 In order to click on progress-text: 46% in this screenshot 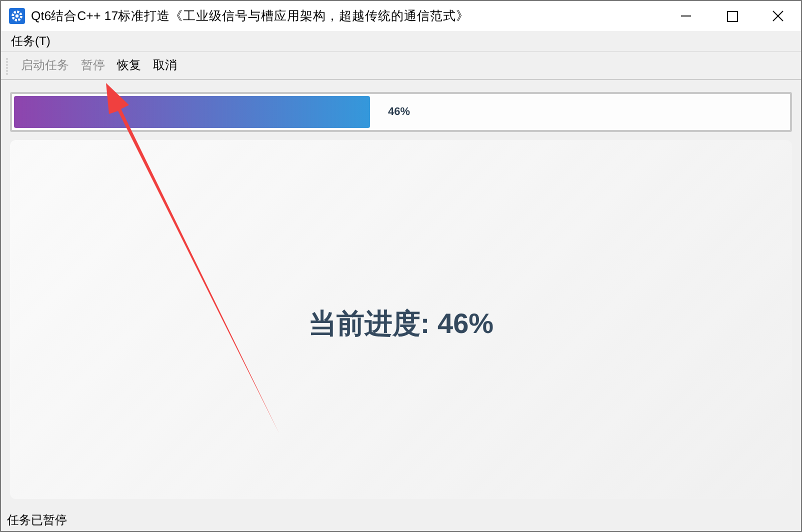, I will do `click(399, 112)`.